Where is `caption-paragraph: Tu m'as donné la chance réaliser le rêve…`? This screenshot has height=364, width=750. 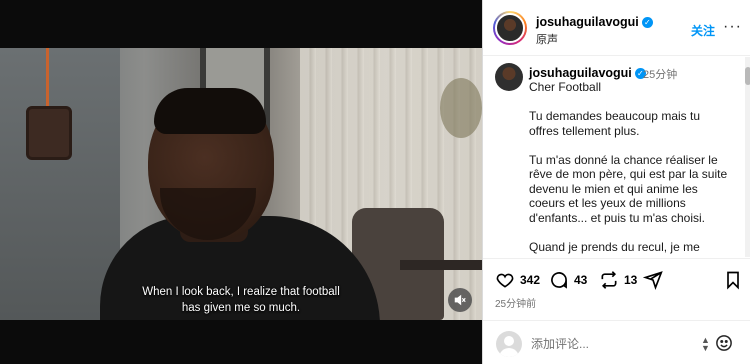
caption-paragraph: Tu m'as donné la chance réaliser le rêve… is located at coordinates (628, 188).